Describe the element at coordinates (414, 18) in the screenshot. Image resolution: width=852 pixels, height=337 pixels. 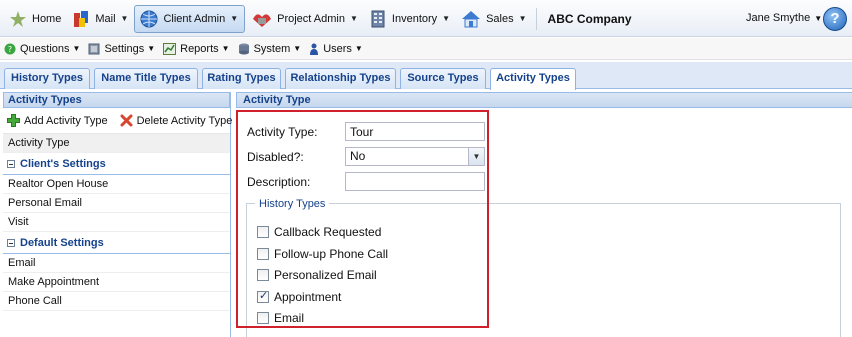
I see `nav-inventory-label: Inventory` at that location.